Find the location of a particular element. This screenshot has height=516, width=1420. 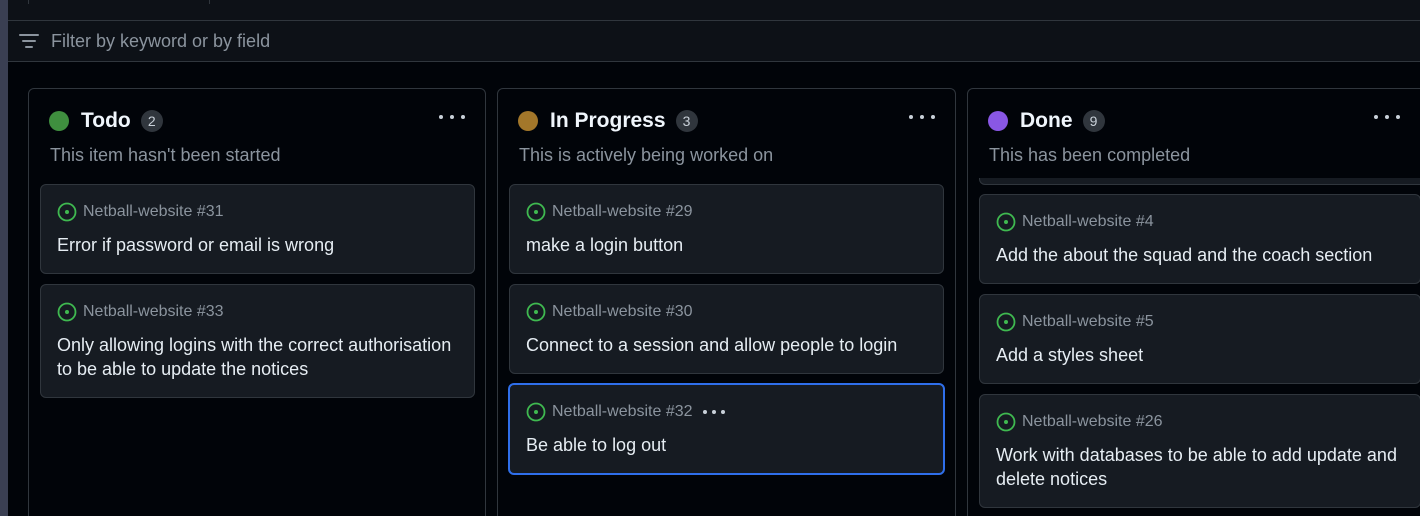

issue-ref: Netball-website #31 is located at coordinates (153, 212).